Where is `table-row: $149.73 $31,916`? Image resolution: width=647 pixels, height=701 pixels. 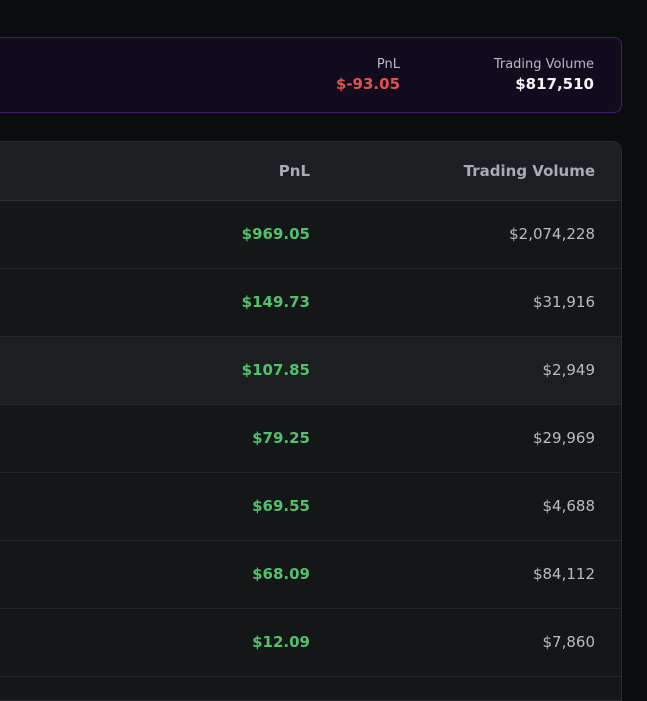
table-row: $149.73 $31,916 is located at coordinates (310, 303).